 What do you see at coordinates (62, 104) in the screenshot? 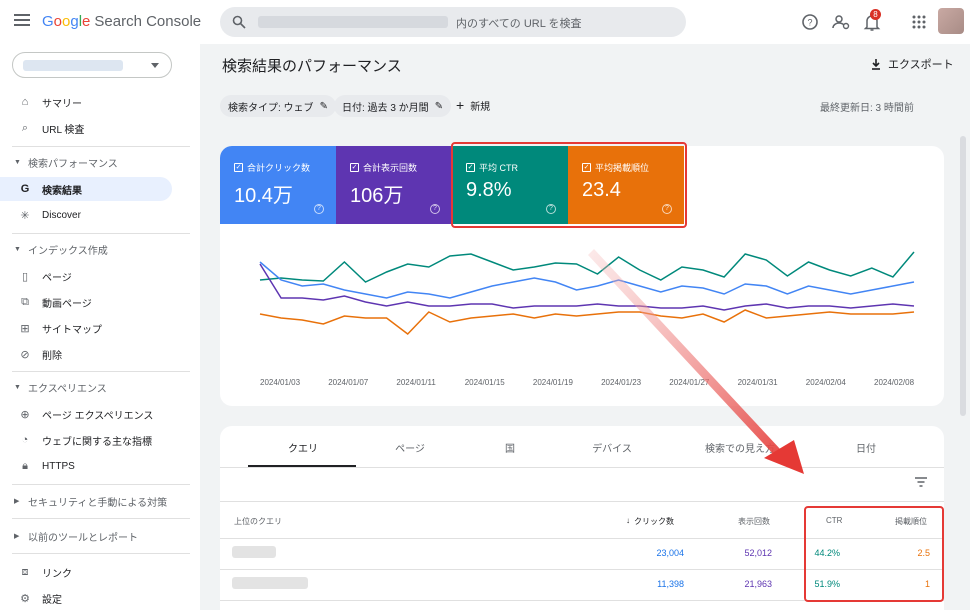
I see `sidebar-item-label: サマリー` at bounding box center [62, 104].